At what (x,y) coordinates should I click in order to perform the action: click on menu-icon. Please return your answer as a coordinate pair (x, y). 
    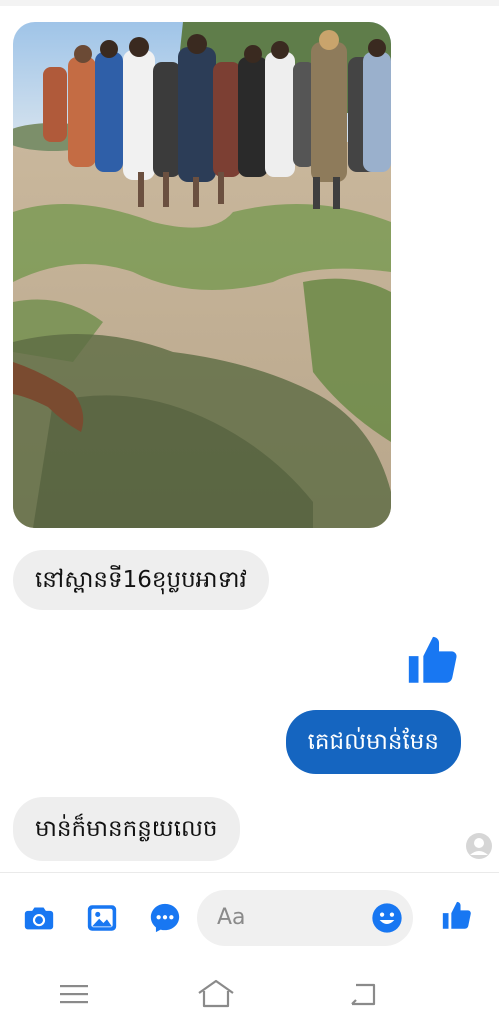
    Looking at the image, I should click on (74, 994).